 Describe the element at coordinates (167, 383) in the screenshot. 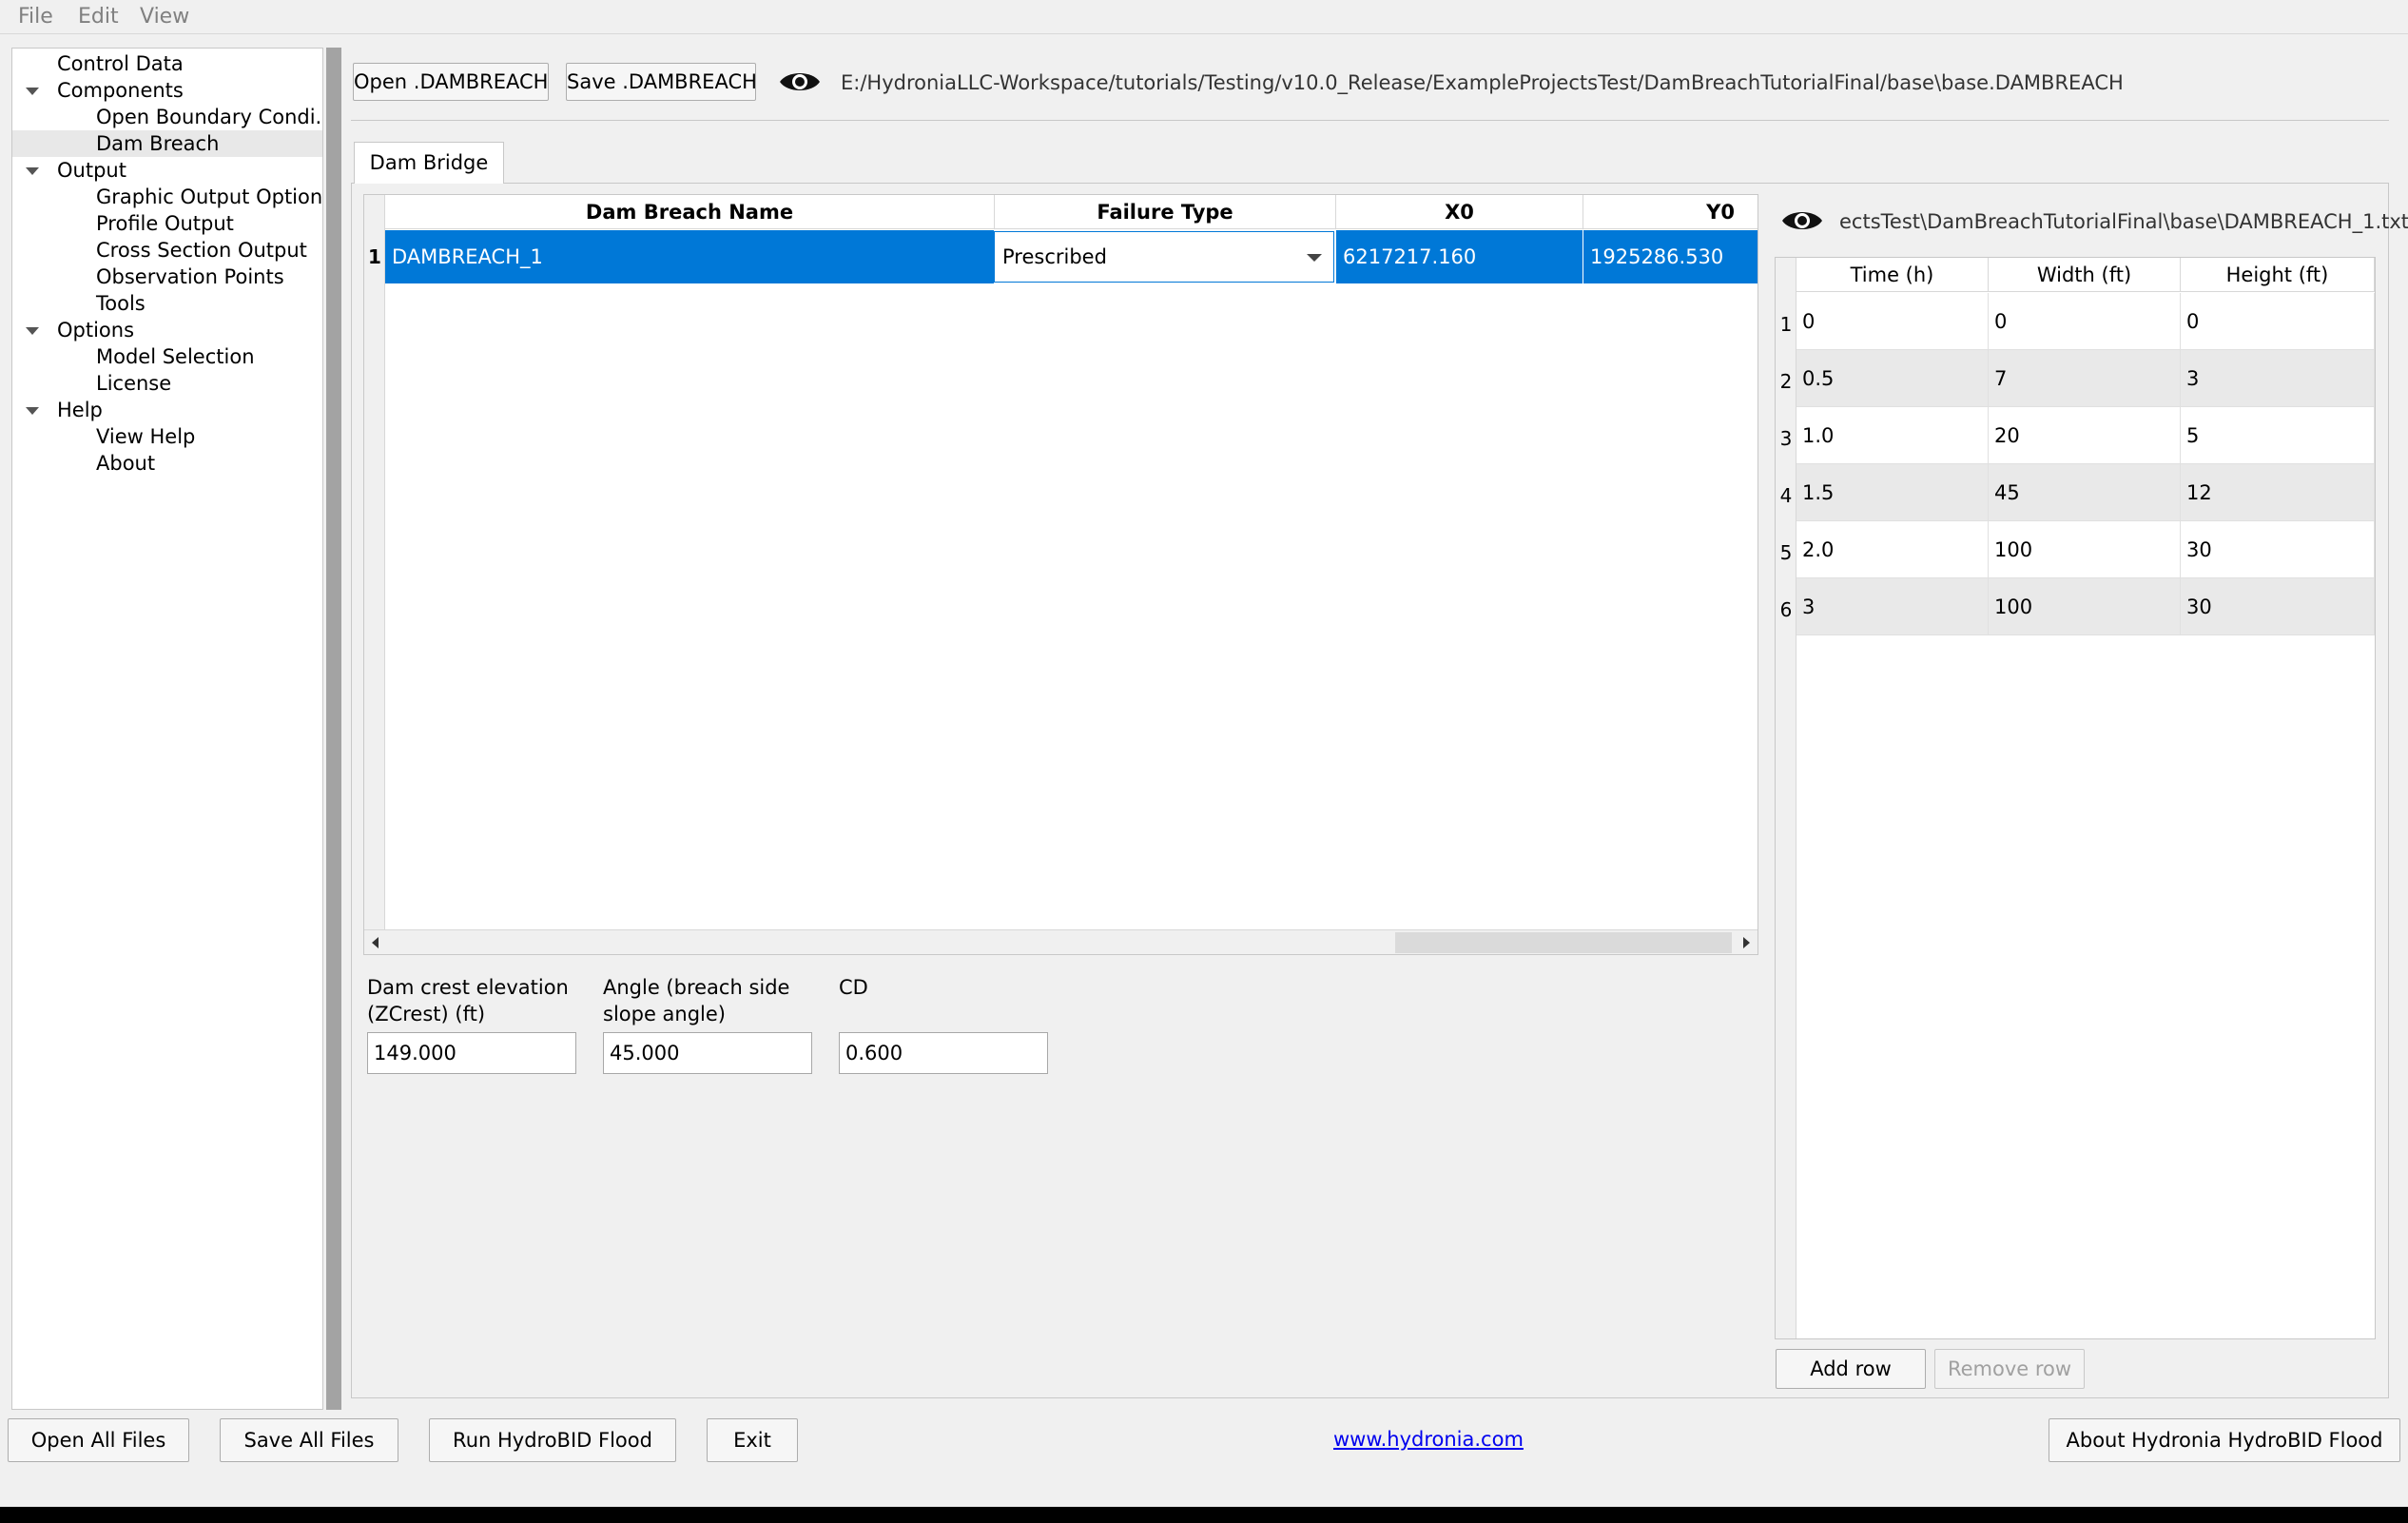

I see `sidebar-item: License` at that location.